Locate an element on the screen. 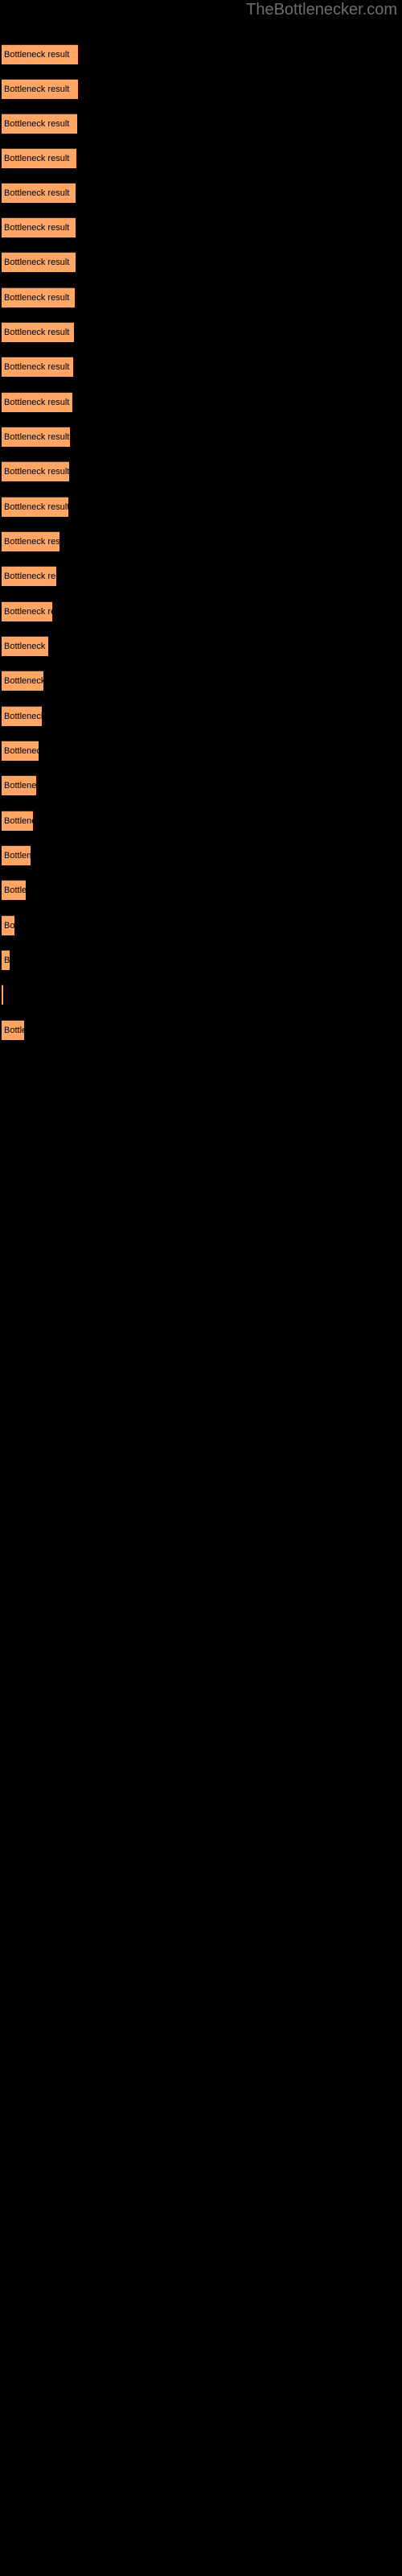  bar-19: Bottleneck result is located at coordinates (22, 681).